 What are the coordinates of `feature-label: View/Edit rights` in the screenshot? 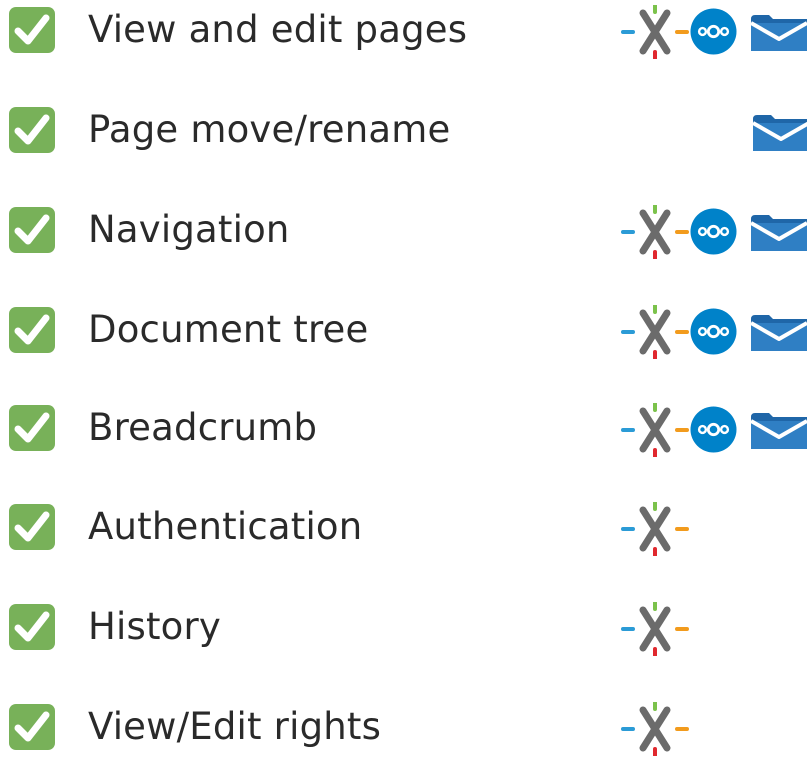 It's located at (235, 726).